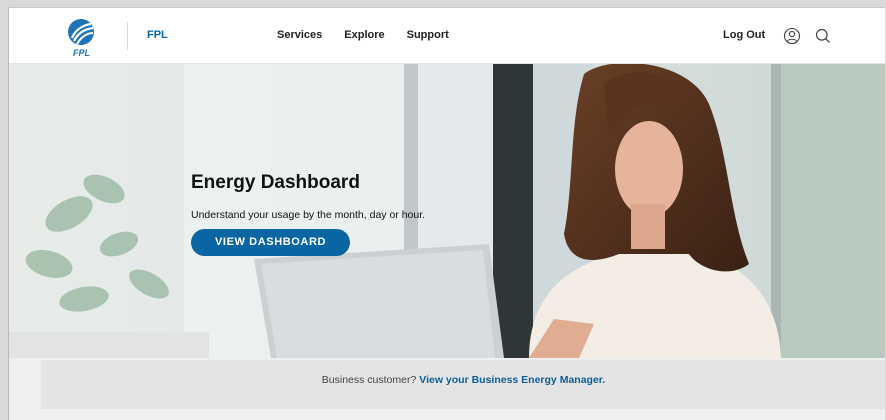  Describe the element at coordinates (744, 35) in the screenshot. I see `logout-link: Log Out` at that location.